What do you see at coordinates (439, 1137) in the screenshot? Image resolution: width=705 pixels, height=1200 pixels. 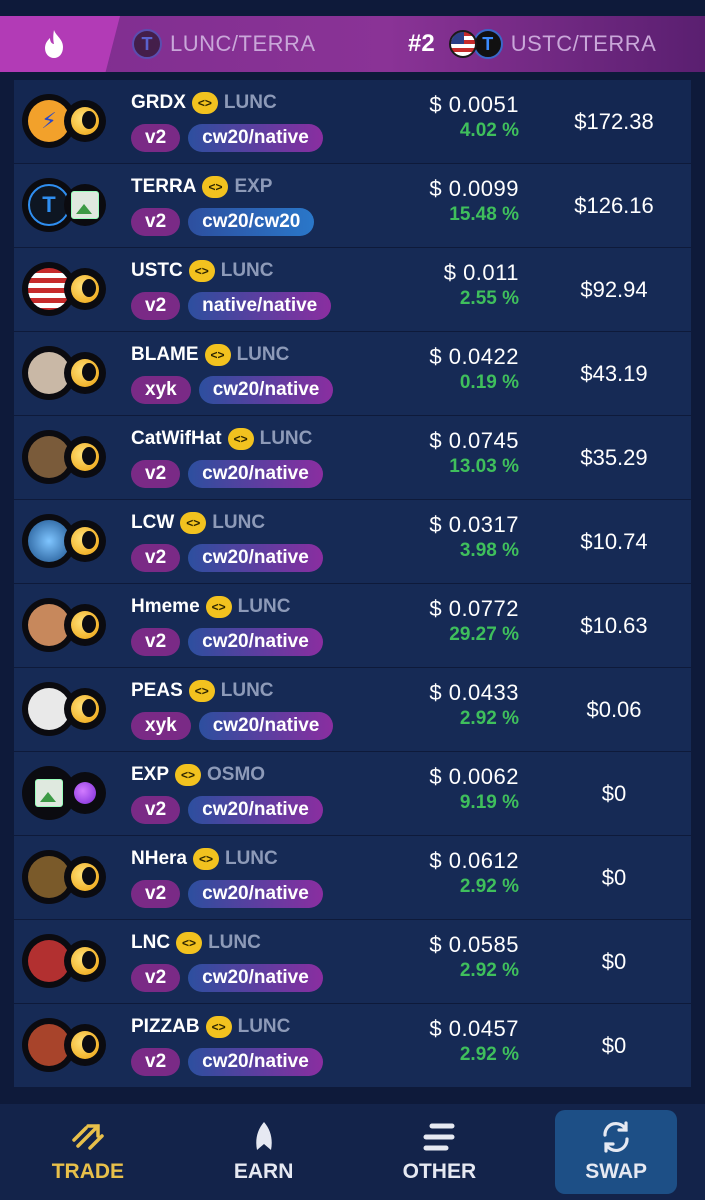 I see `menu-icon` at bounding box center [439, 1137].